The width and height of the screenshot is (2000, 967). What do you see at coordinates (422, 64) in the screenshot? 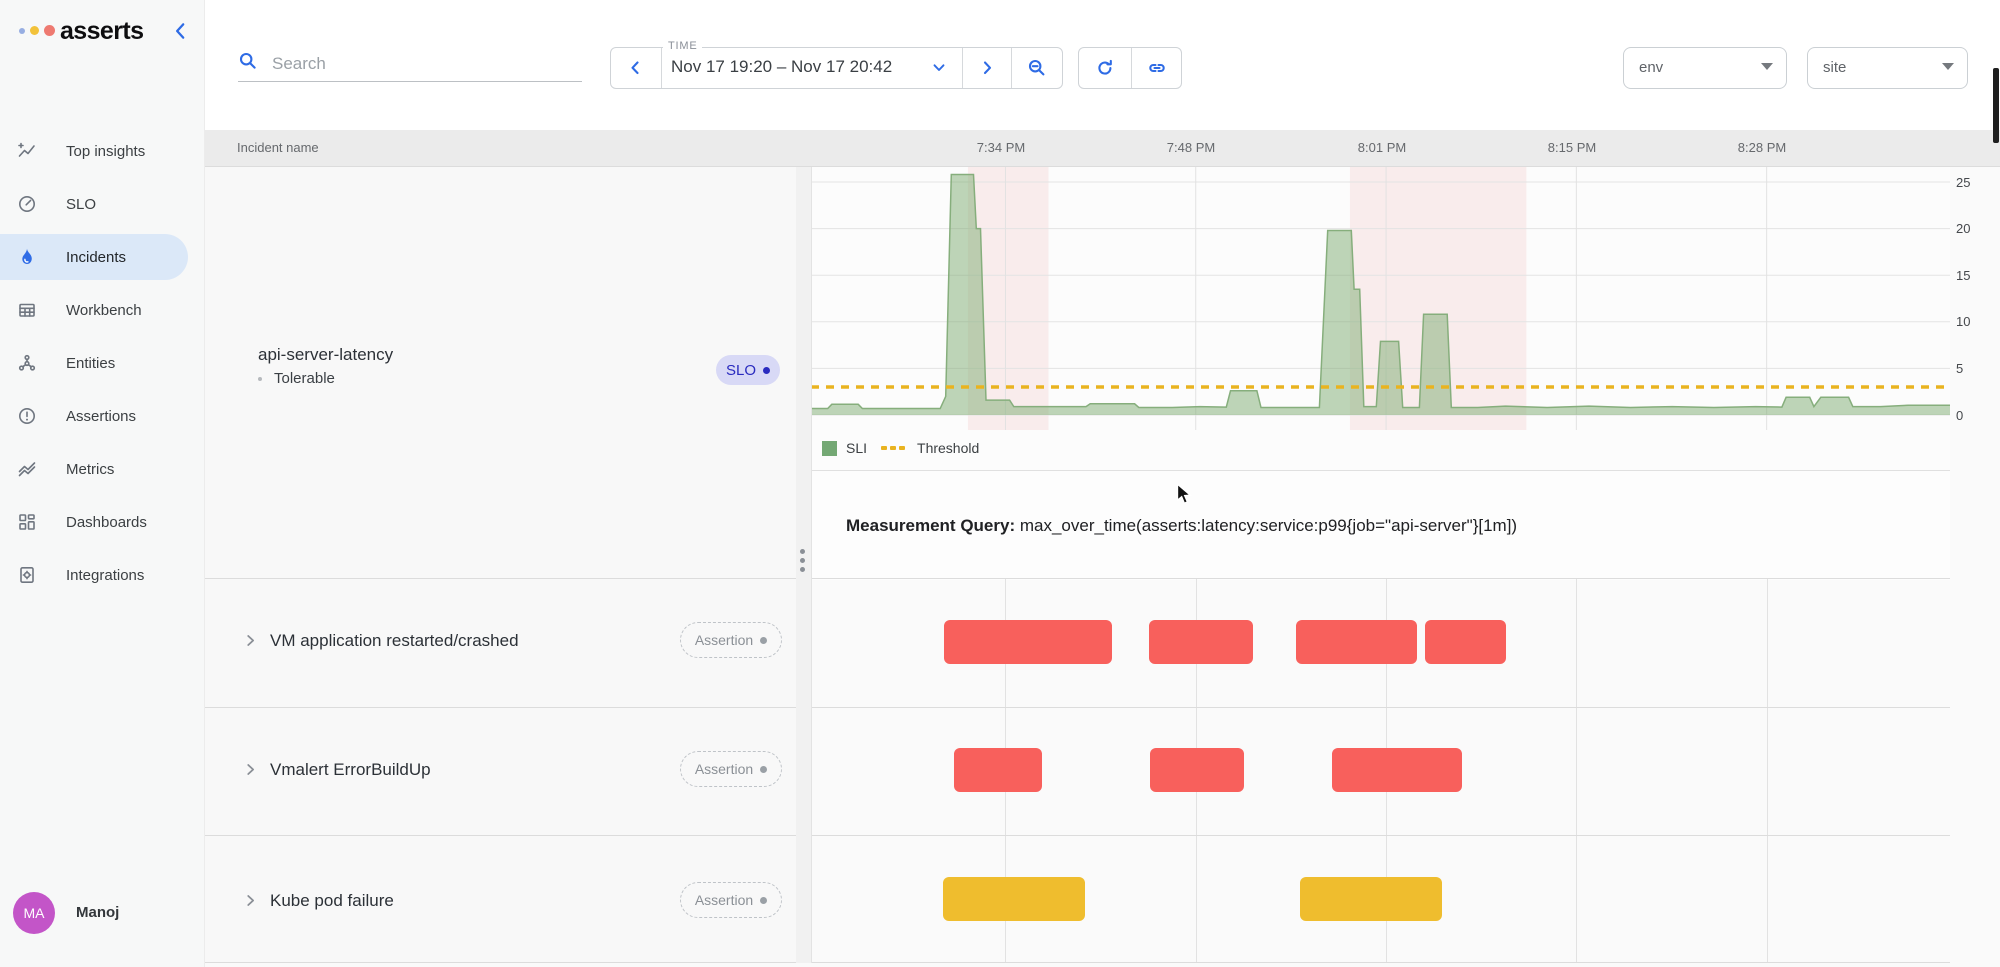
I see `search-input` at bounding box center [422, 64].